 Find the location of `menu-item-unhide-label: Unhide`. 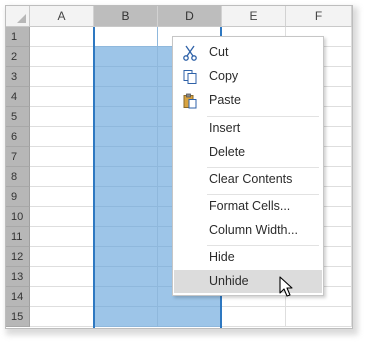

menu-item-unhide-label: Unhide is located at coordinates (229, 281).